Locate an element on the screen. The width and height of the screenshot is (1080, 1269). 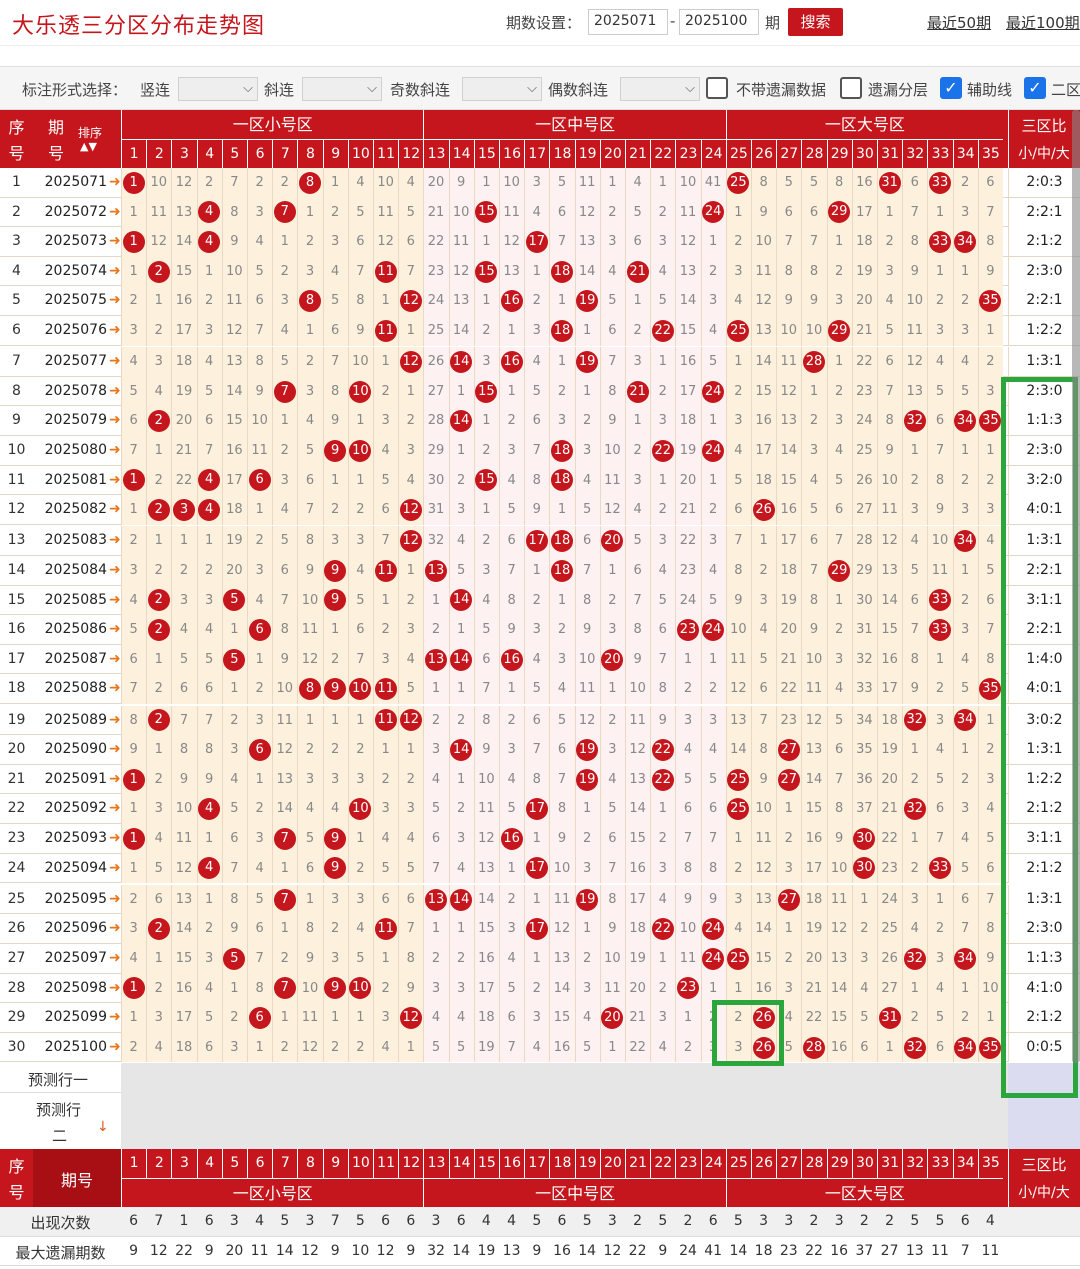
miss-count: 31 is located at coordinates (864, 630).